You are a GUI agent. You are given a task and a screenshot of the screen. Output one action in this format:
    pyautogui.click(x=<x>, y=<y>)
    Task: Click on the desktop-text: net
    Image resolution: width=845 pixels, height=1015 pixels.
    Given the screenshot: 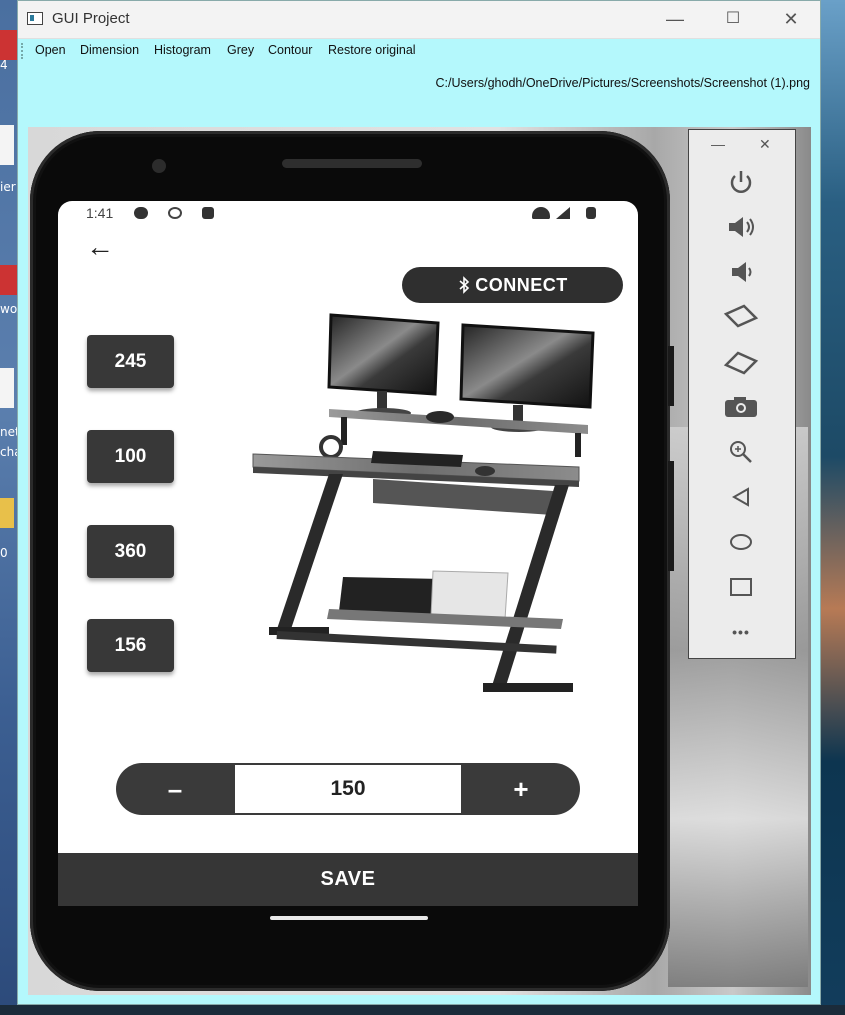 What is the action you would take?
    pyautogui.click(x=8, y=432)
    